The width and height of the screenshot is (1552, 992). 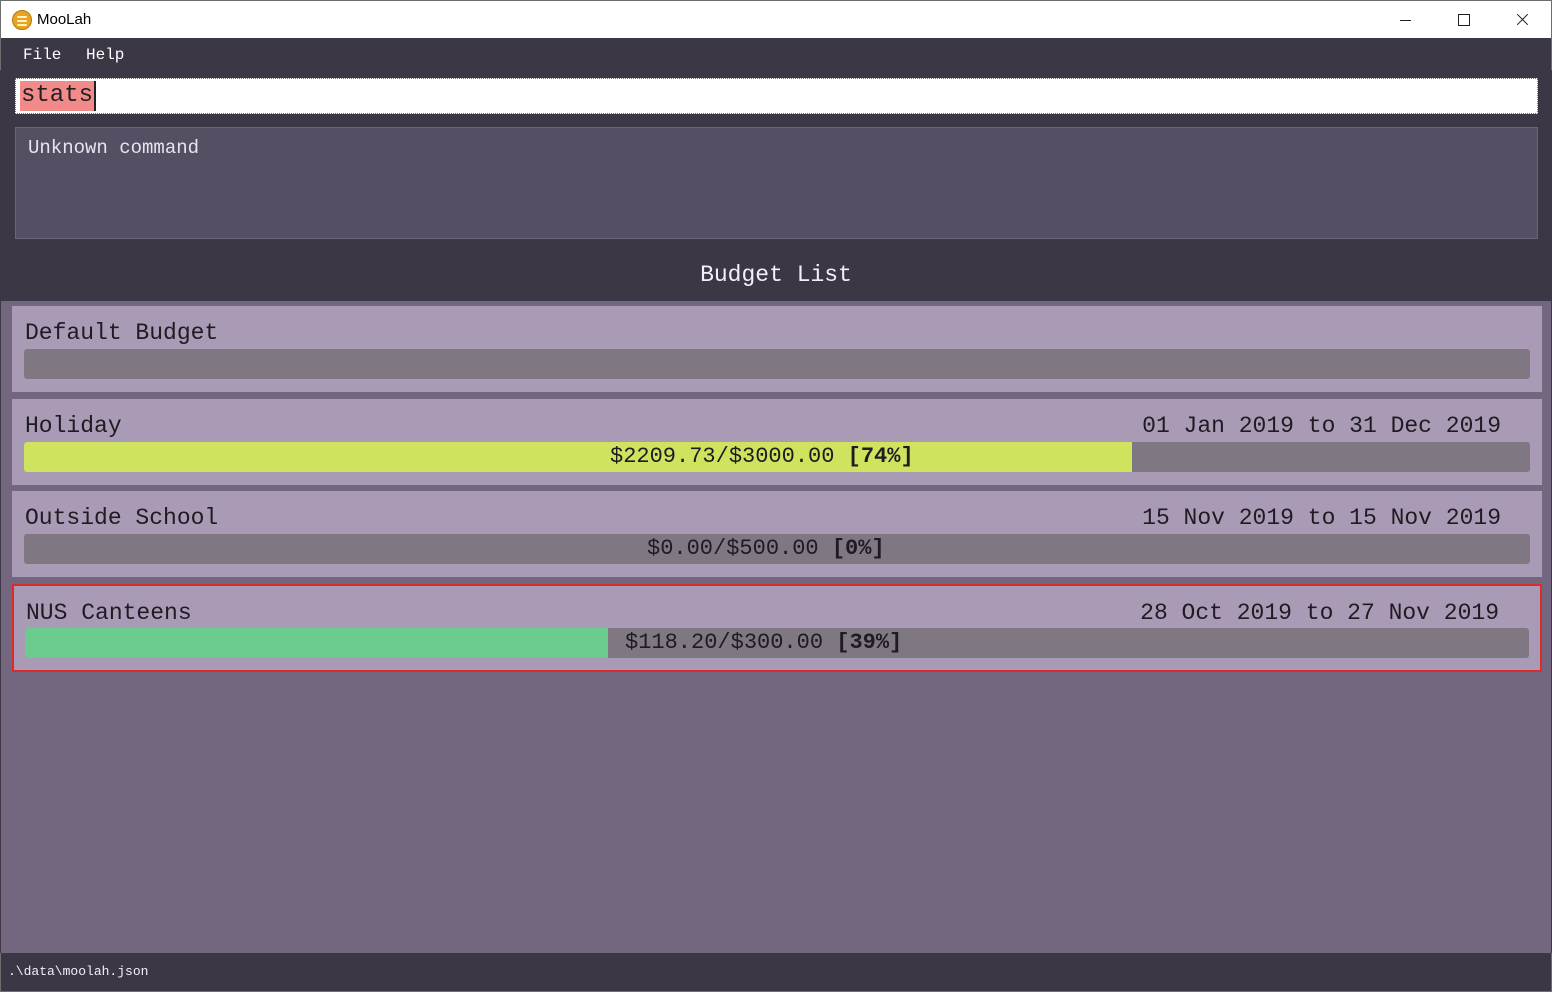 I want to click on budget-progress-label: $118.20/$300.00 [39%], so click(x=763, y=642).